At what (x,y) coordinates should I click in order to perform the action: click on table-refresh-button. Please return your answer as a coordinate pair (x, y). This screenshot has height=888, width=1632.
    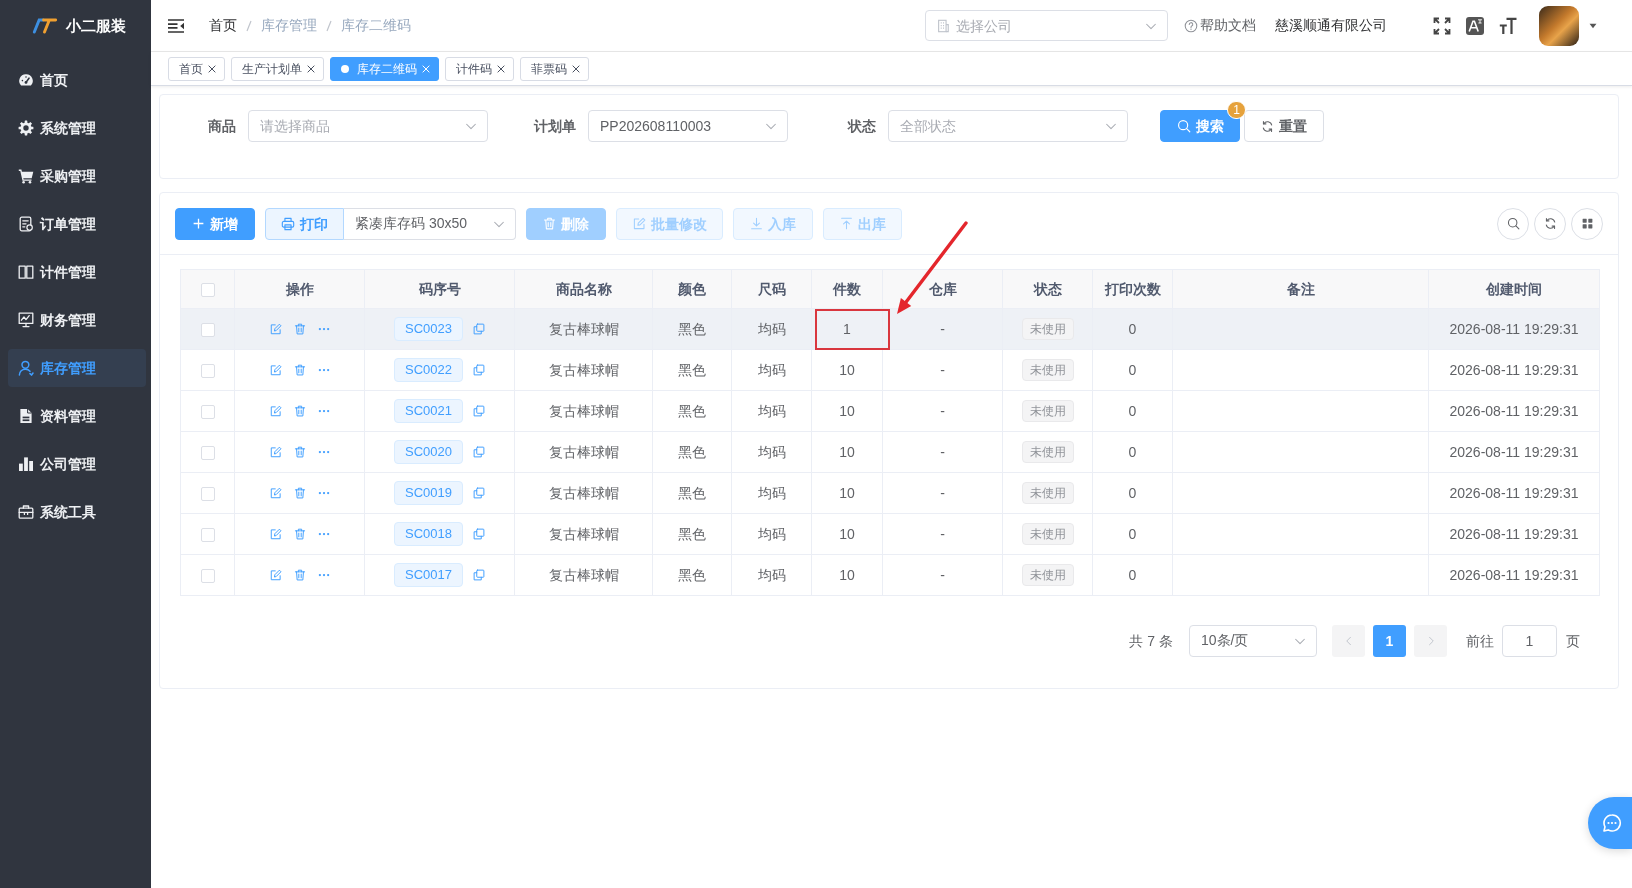
    Looking at the image, I should click on (1550, 223).